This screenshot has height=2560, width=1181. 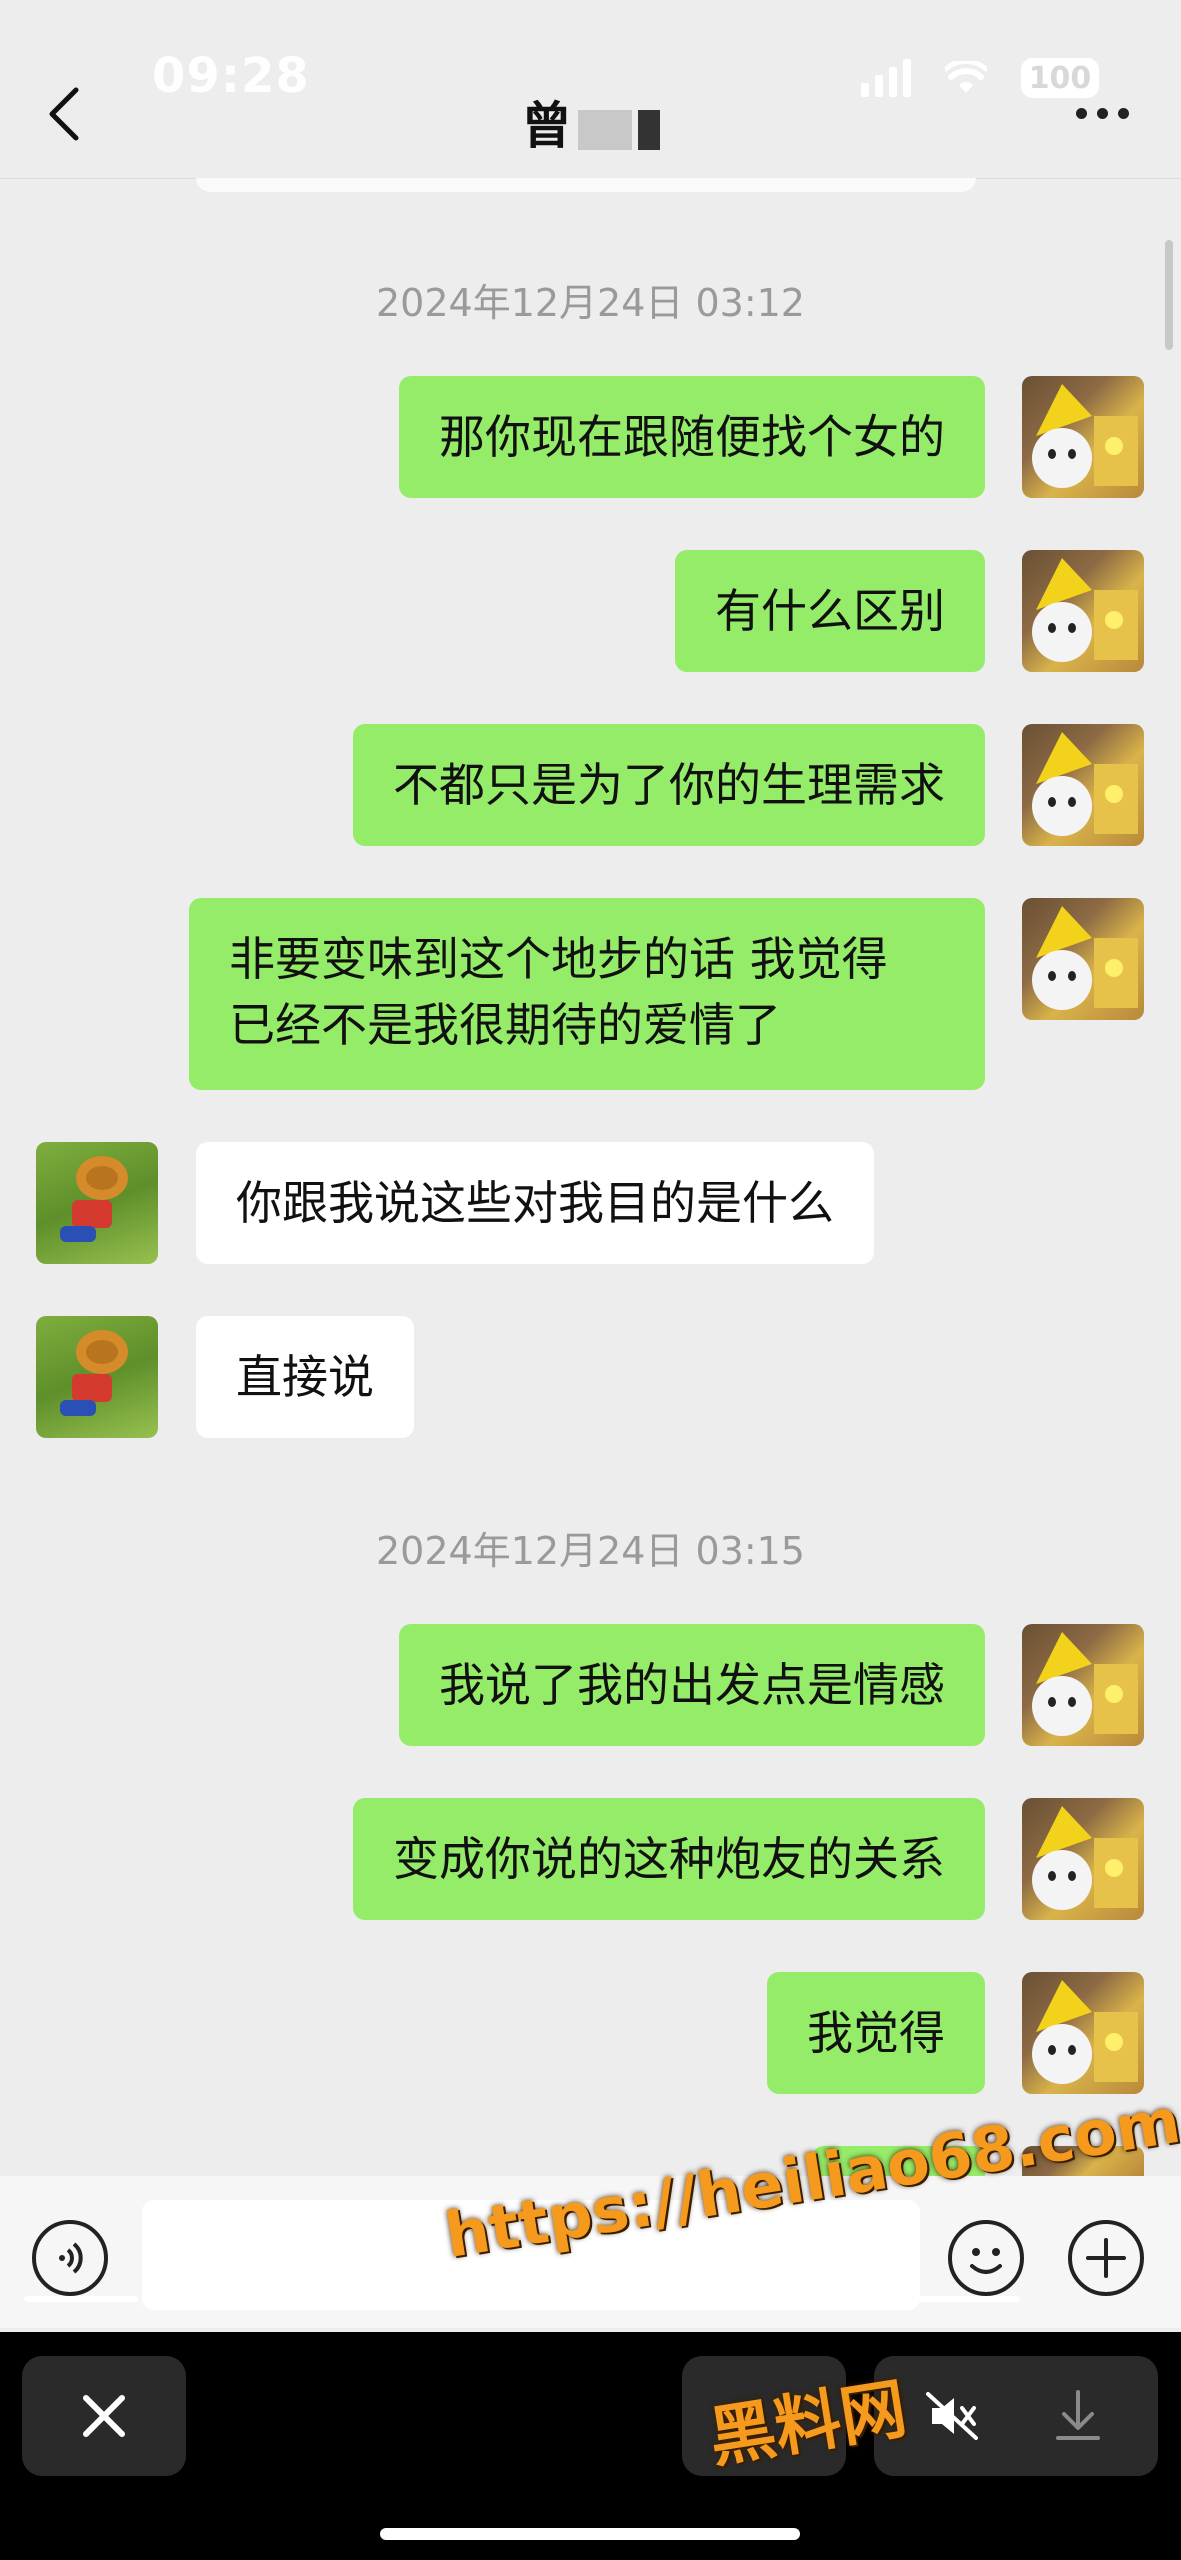 I want to click on close-icon, so click(x=104, y=2416).